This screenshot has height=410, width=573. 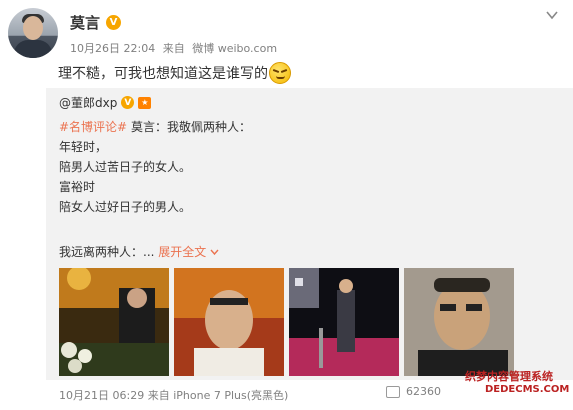 What do you see at coordinates (112, 48) in the screenshot?
I see `post-time: 10月26日 22:04` at bounding box center [112, 48].